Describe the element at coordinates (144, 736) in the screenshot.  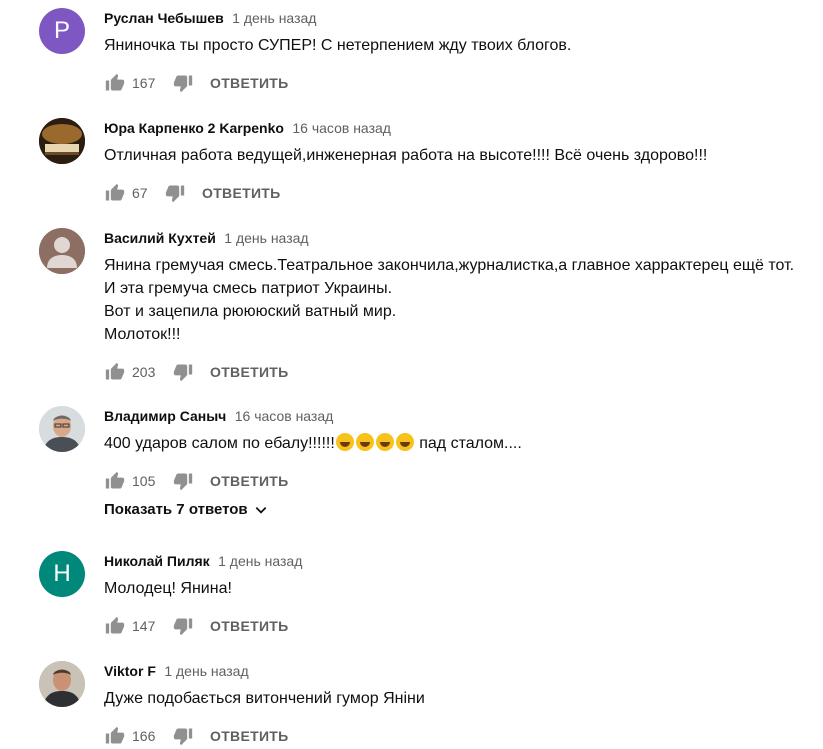
I see `like-count: 166` at that location.